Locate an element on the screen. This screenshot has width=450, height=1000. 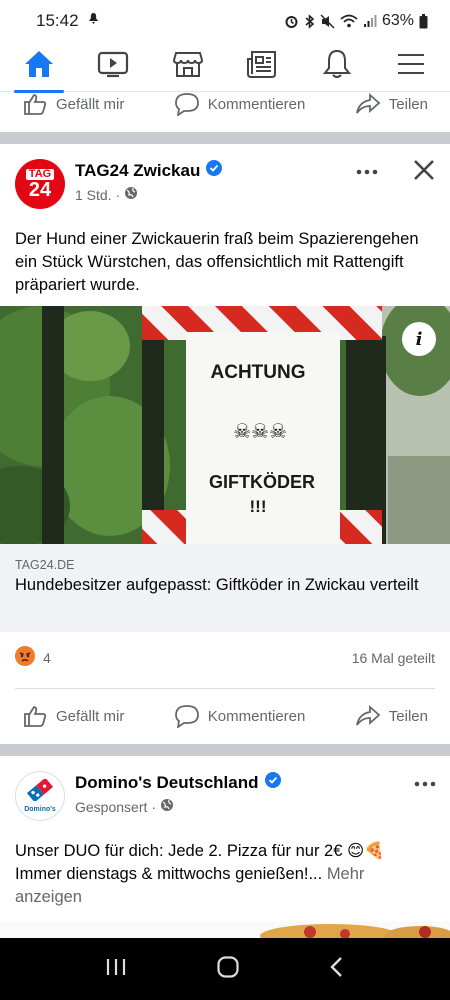
hide-post-button is located at coordinates (424, 172).